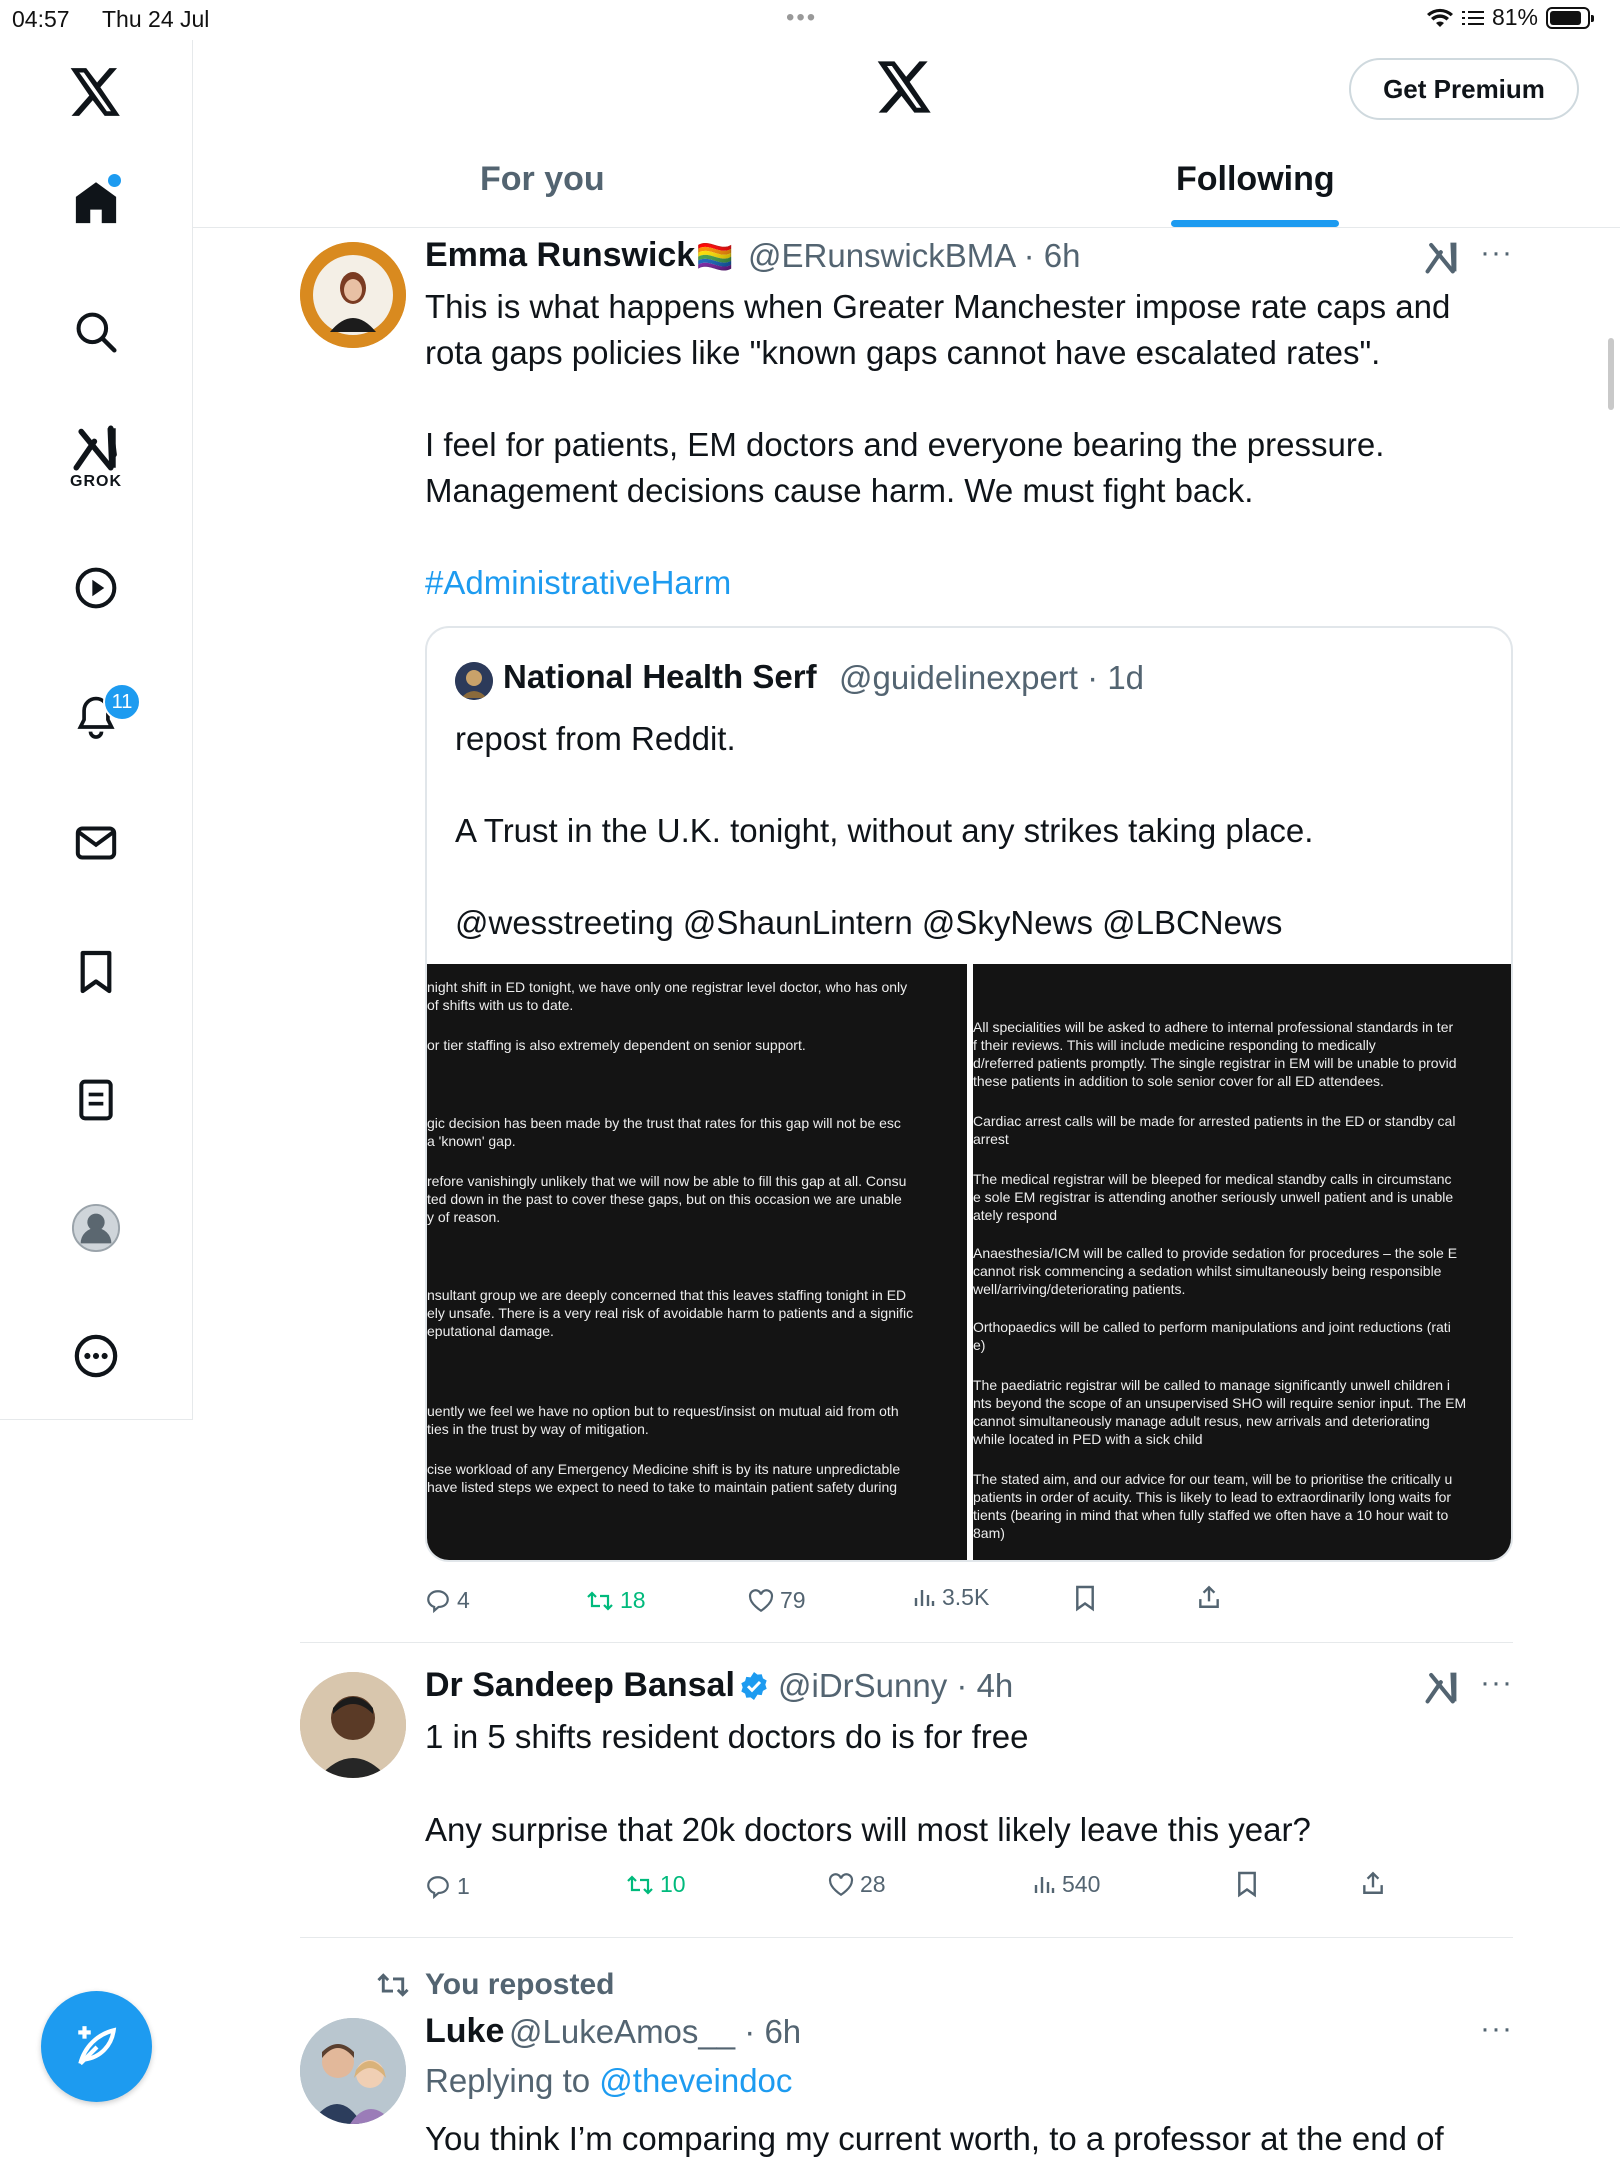 Image resolution: width=1620 pixels, height=2162 pixels. I want to click on avatar-image, so click(353, 2071).